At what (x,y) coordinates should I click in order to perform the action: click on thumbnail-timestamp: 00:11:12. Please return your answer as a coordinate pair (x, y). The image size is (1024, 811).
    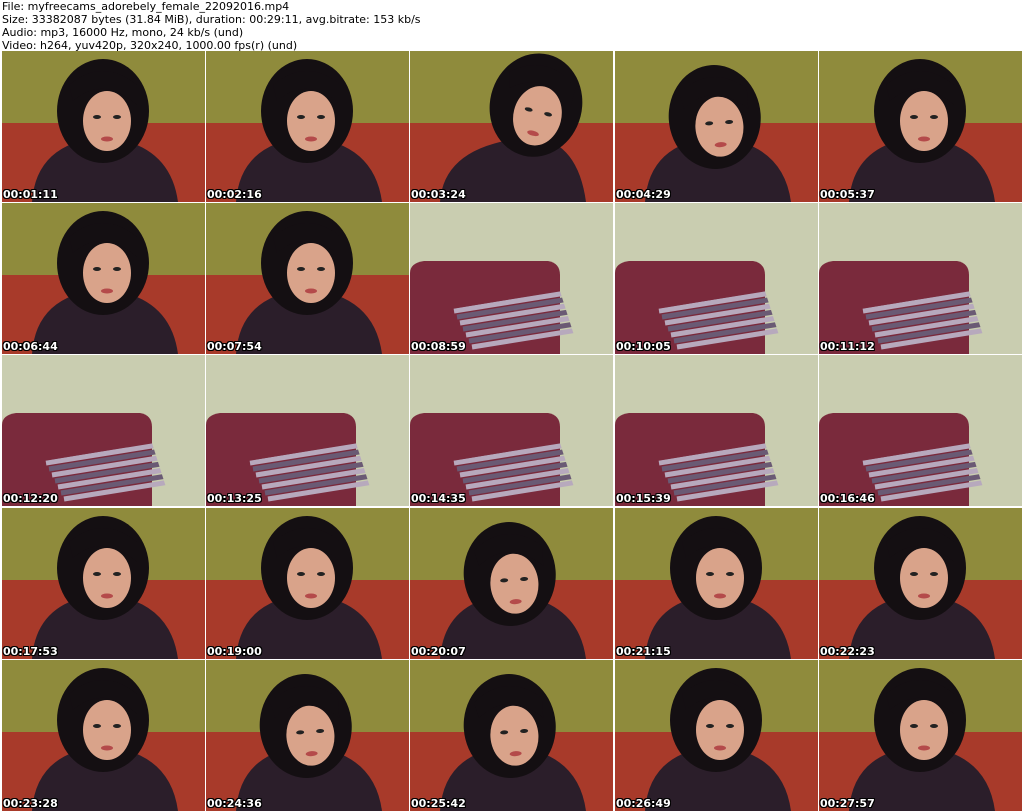
    Looking at the image, I should click on (847, 346).